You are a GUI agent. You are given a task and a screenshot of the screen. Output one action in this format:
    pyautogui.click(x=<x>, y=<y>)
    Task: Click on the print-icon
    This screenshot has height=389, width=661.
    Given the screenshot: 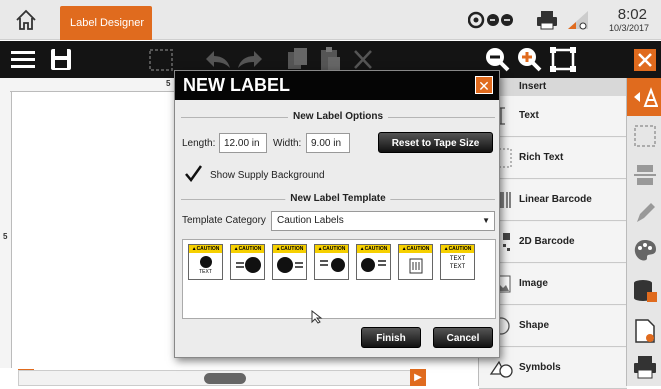 What is the action you would take?
    pyautogui.click(x=645, y=367)
    